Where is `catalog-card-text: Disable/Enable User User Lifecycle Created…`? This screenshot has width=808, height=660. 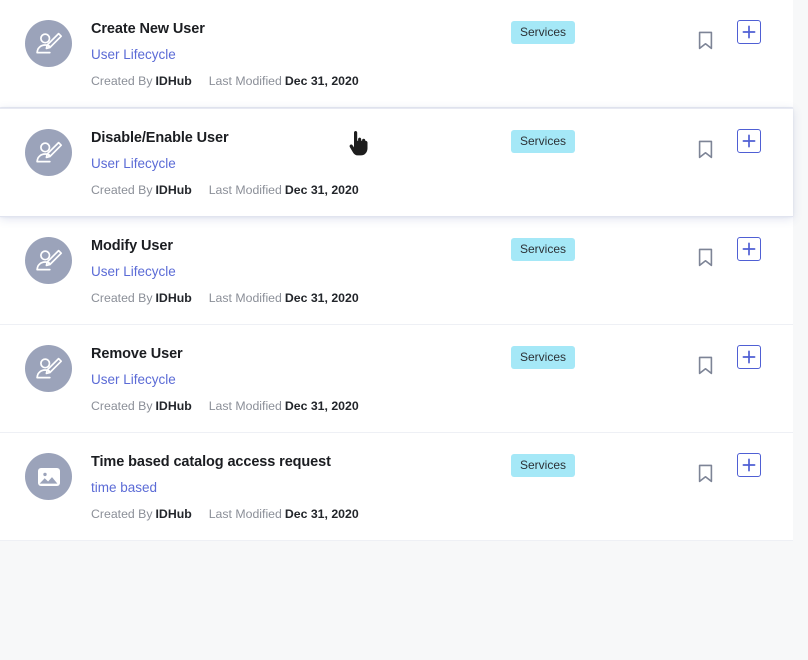 catalog-card-text: Disable/Enable User User Lifecycle Created… is located at coordinates (301, 162).